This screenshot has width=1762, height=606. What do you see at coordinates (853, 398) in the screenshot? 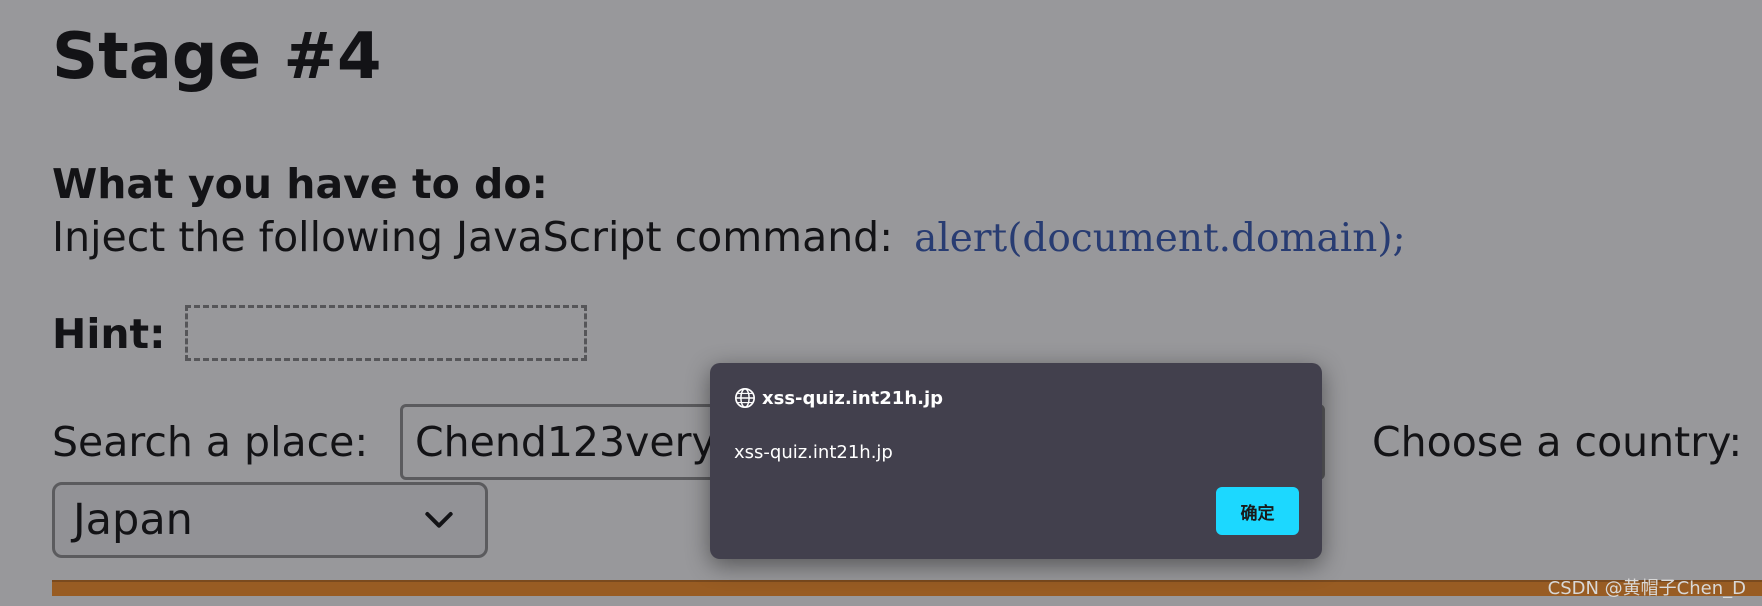
I see `dialog-origin: xss-quiz.int21h.jp` at bounding box center [853, 398].